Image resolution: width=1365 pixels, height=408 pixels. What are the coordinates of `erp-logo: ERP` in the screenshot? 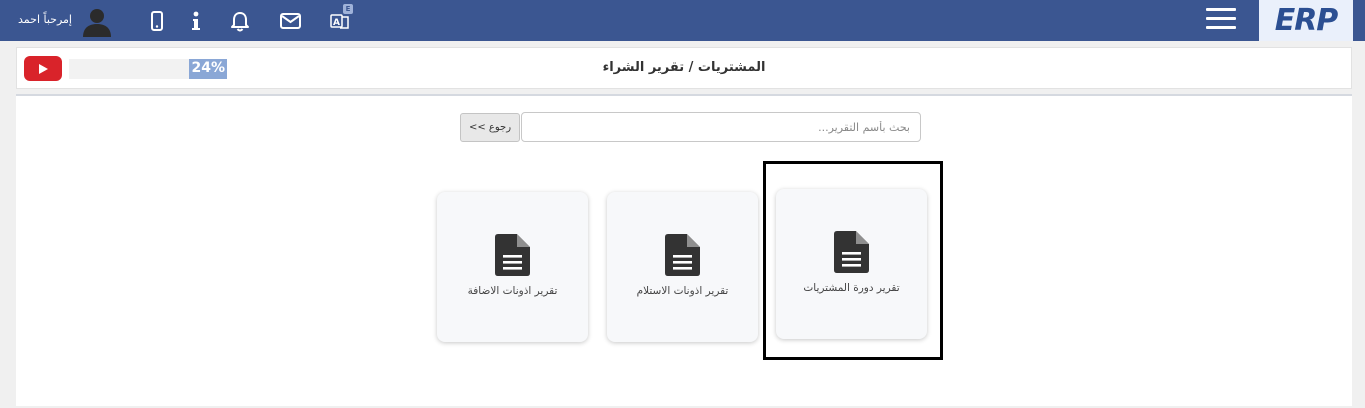 It's located at (1306, 20).